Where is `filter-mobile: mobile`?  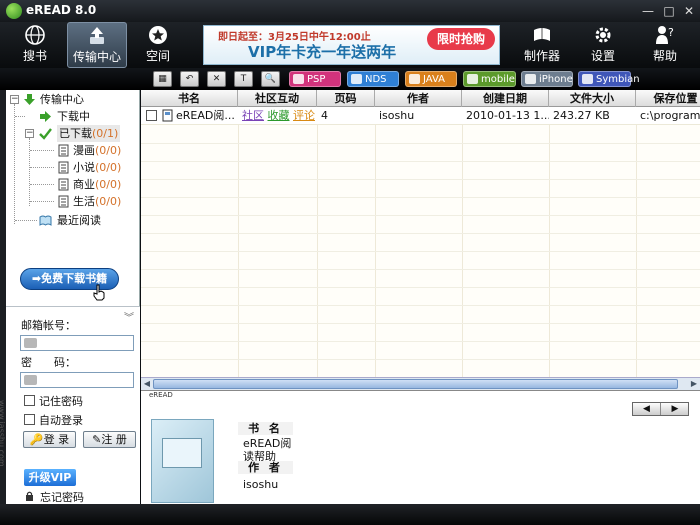 filter-mobile: mobile is located at coordinates (489, 79).